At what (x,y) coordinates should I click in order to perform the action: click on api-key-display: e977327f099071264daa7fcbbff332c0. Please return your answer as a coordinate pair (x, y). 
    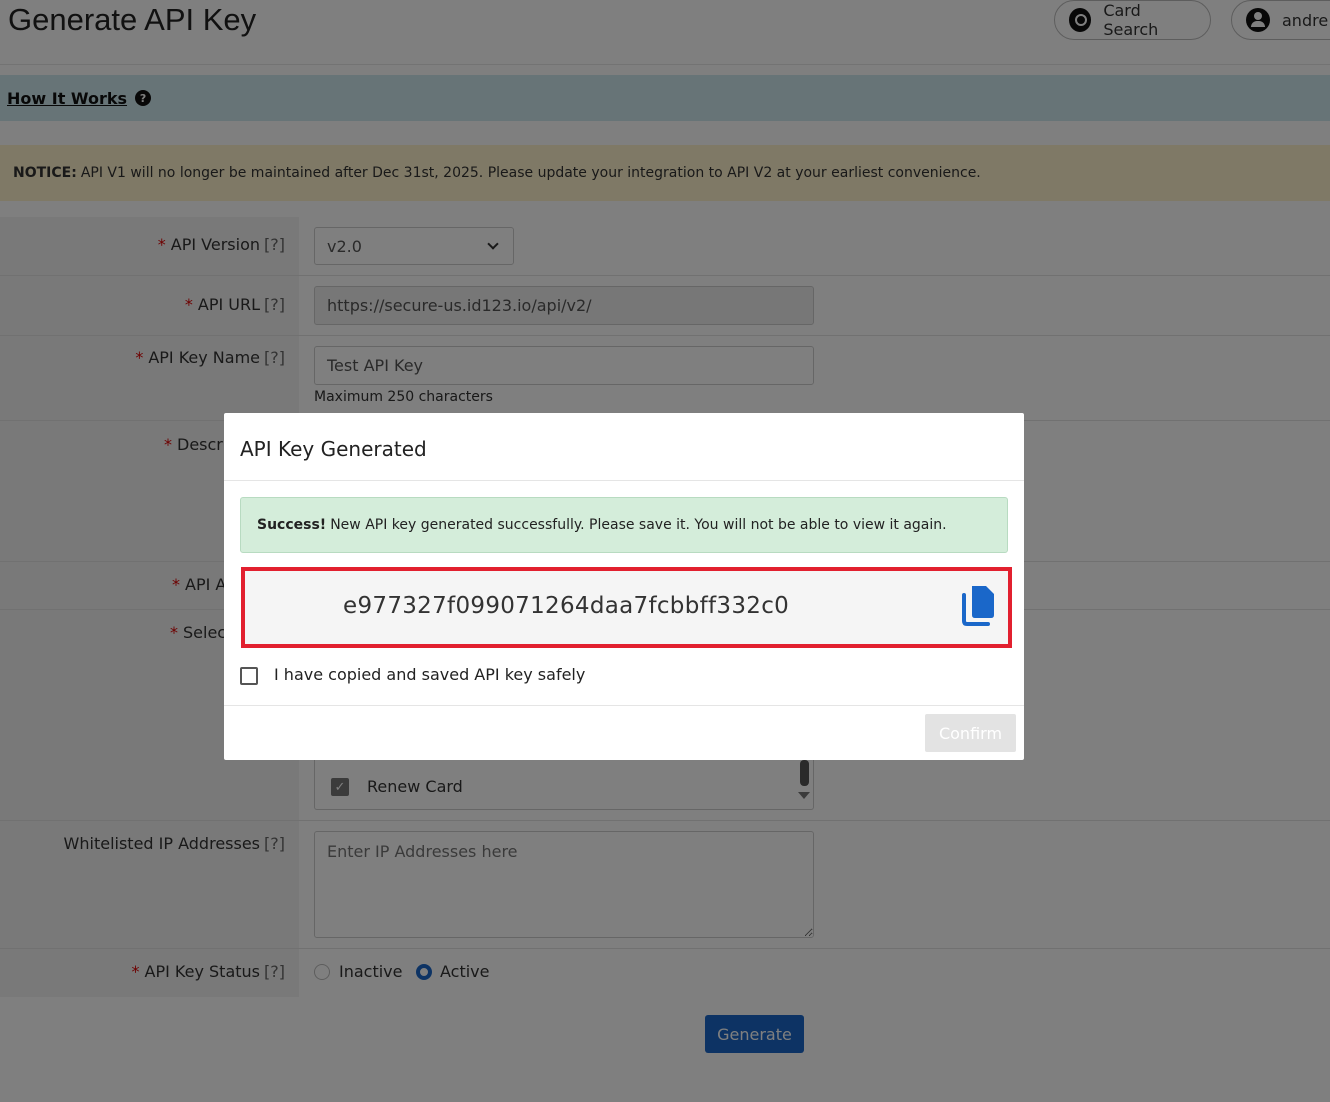
    Looking at the image, I should click on (626, 607).